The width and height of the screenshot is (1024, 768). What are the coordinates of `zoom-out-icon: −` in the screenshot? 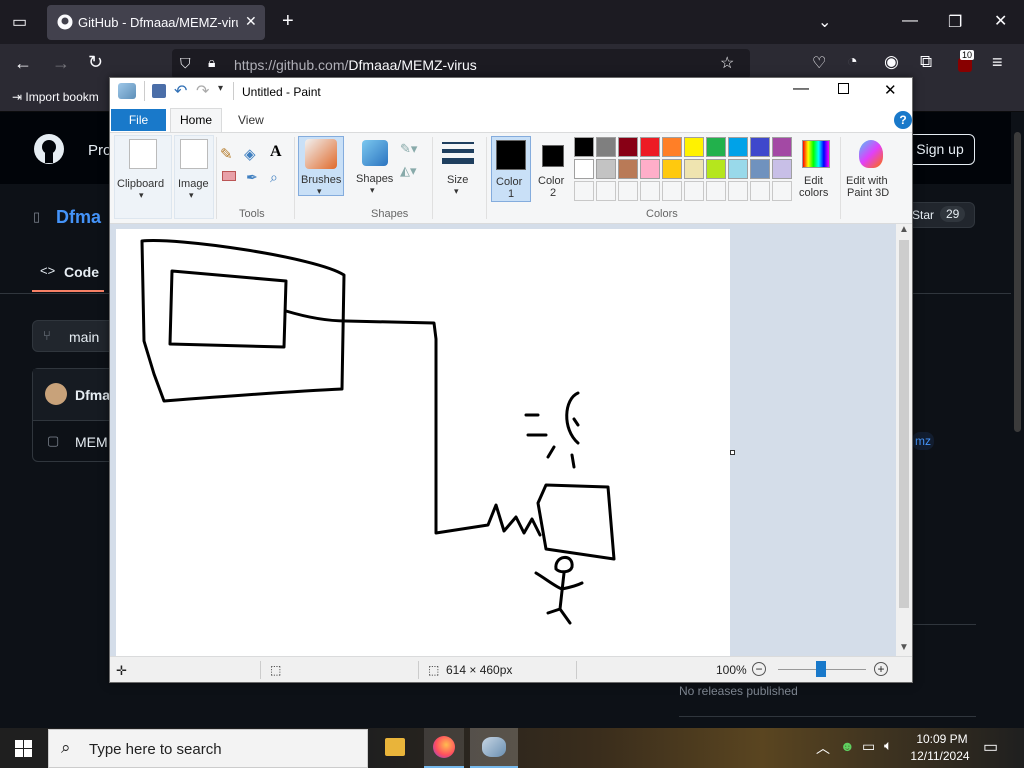 It's located at (759, 669).